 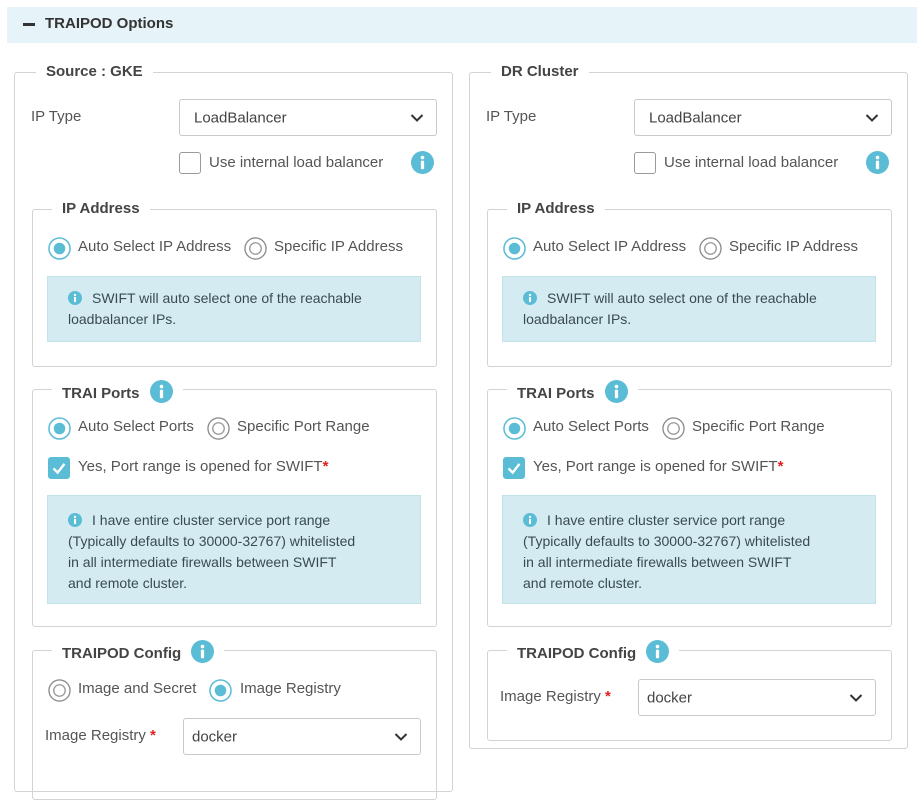 I want to click on image-secret-radio, so click(x=59, y=690).